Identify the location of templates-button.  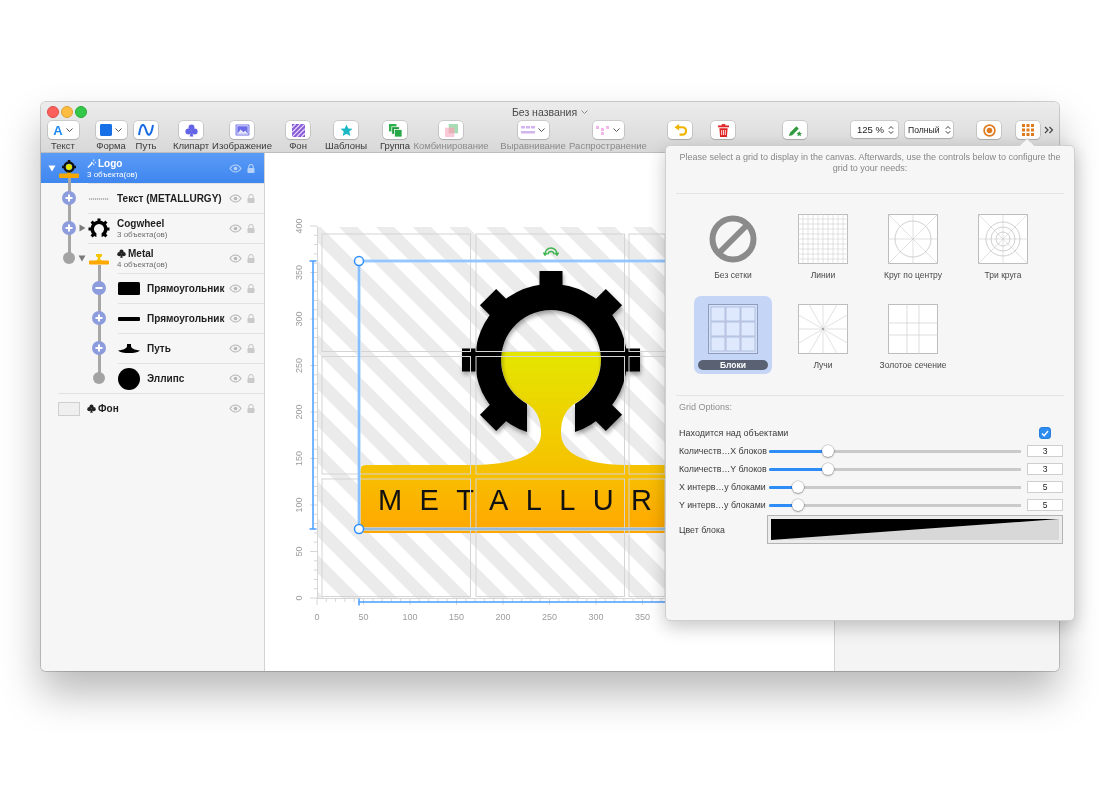
(346, 130).